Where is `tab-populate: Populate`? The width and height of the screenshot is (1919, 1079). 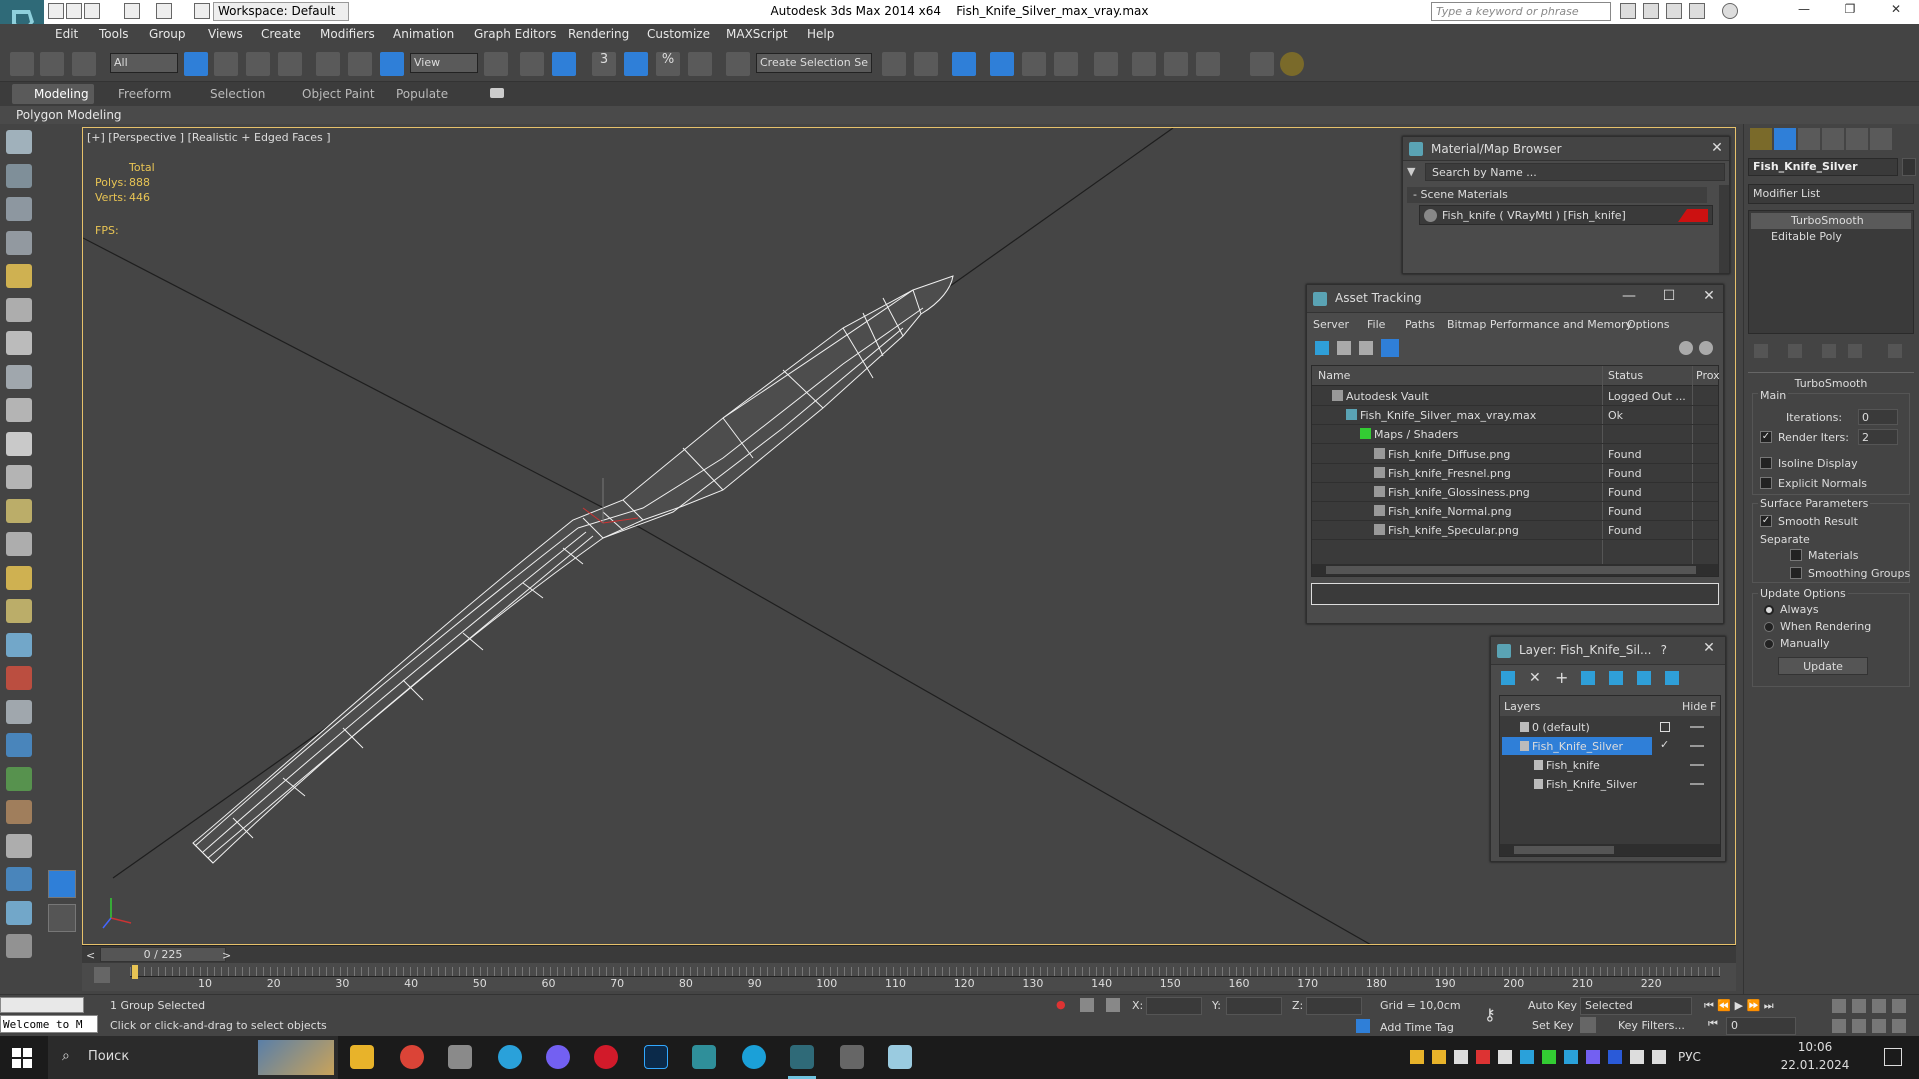
tab-populate: Populate is located at coordinates (422, 94).